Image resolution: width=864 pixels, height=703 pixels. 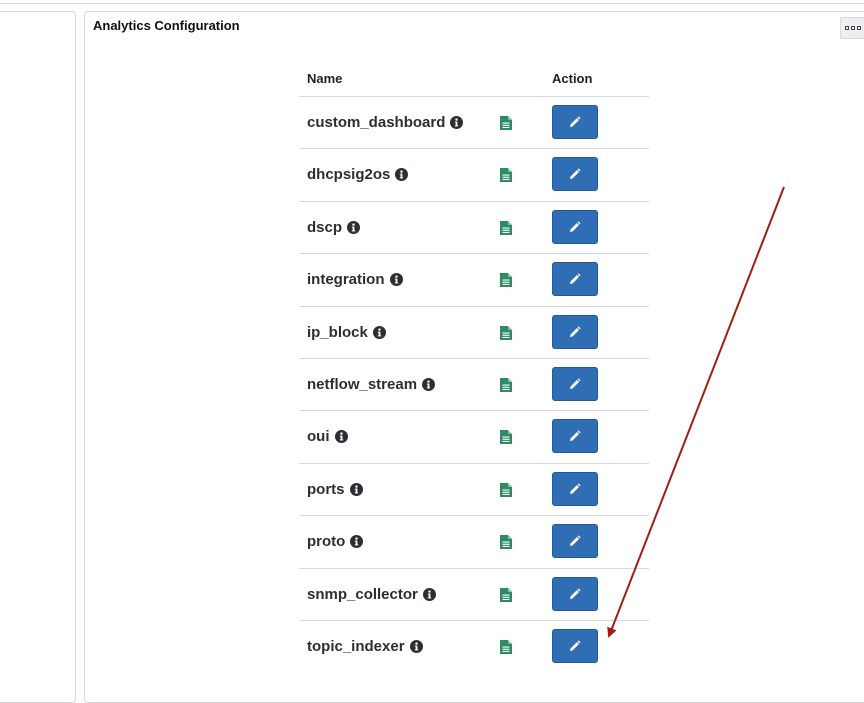 I want to click on column-header-name: Name, so click(x=325, y=78).